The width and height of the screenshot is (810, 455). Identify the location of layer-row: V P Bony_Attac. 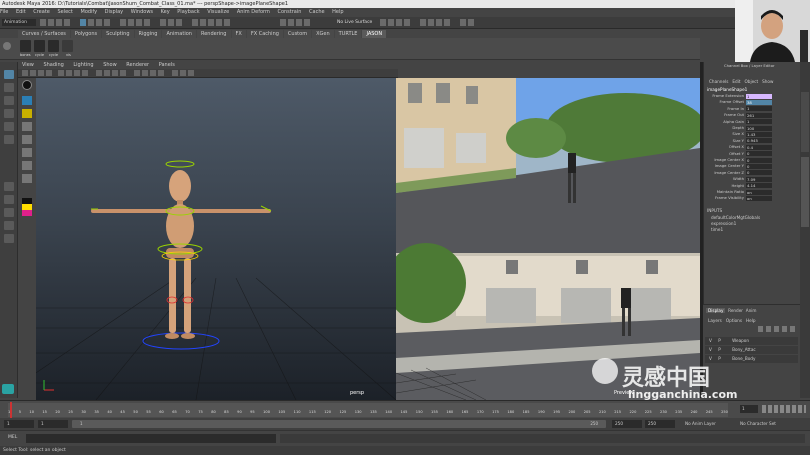
(751, 350).